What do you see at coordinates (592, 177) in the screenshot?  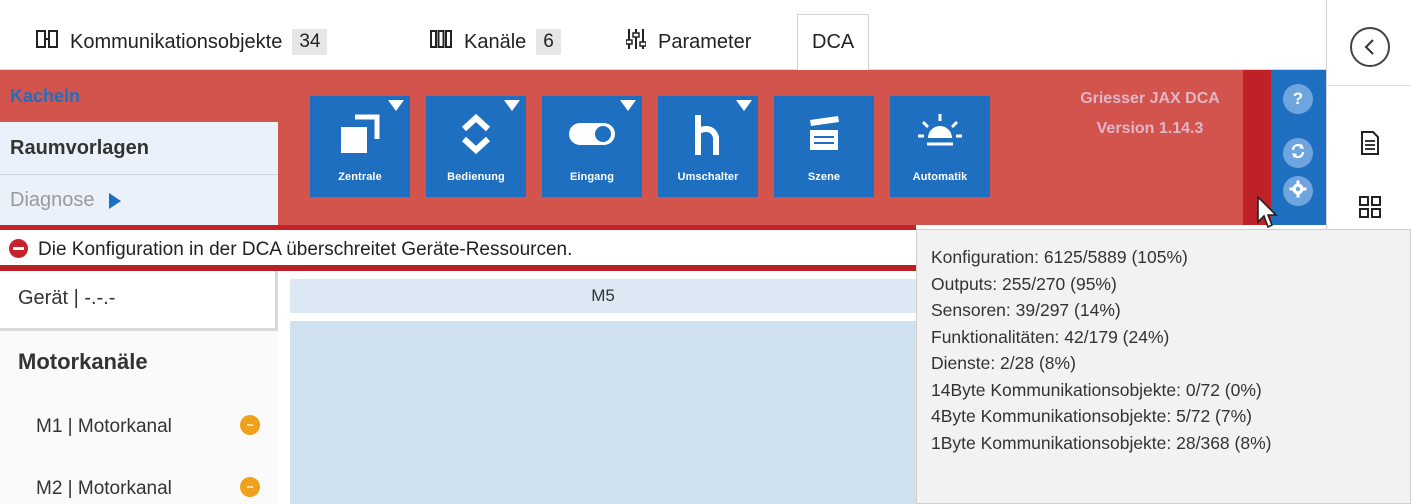 I see `tile-label: Eingang` at bounding box center [592, 177].